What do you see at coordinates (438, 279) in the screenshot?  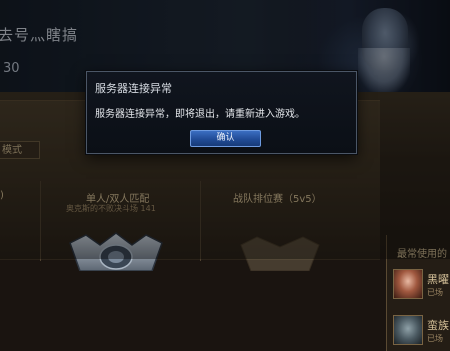 I see `champion-name: 黑曜` at bounding box center [438, 279].